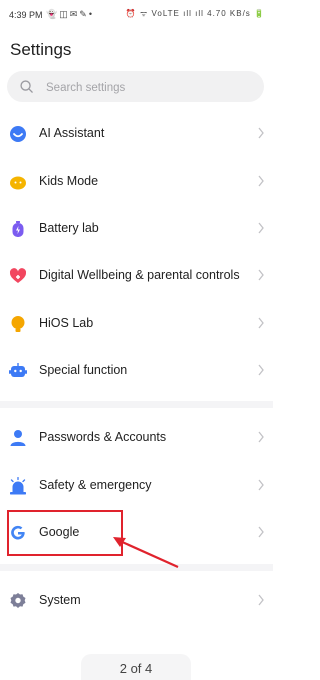 This screenshot has height=680, width=320. What do you see at coordinates (26, 15) in the screenshot?
I see `status-time: 4:39 PM` at bounding box center [26, 15].